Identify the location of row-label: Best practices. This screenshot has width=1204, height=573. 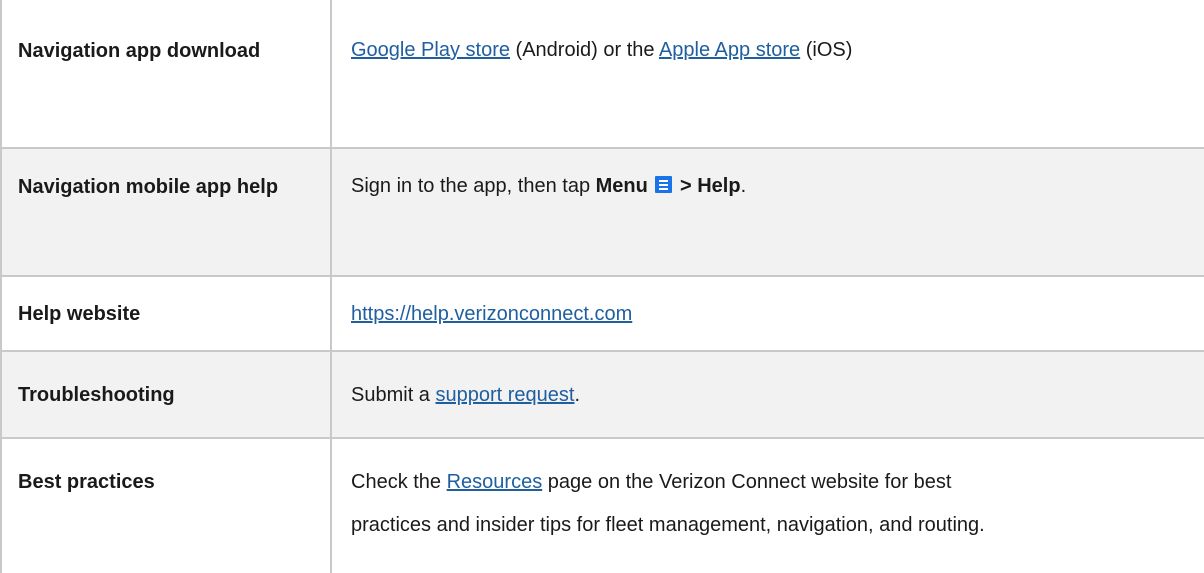
(86, 482).